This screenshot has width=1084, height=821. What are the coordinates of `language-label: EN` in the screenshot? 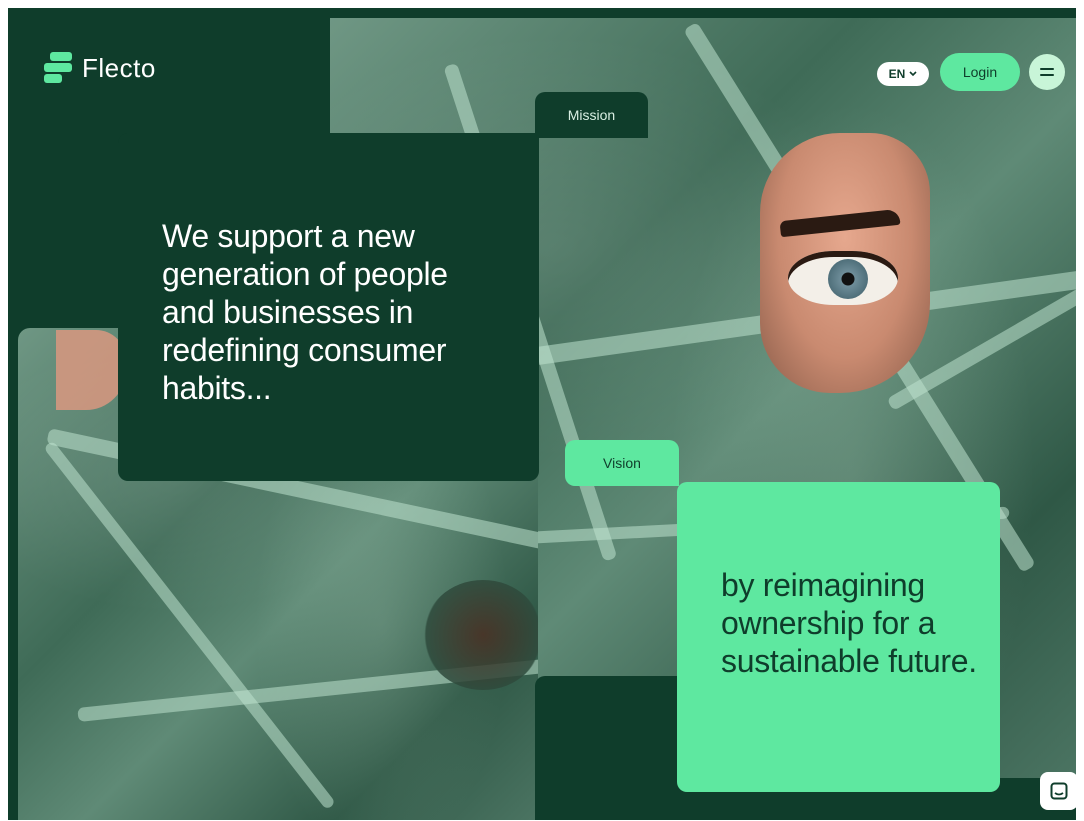 It's located at (897, 74).